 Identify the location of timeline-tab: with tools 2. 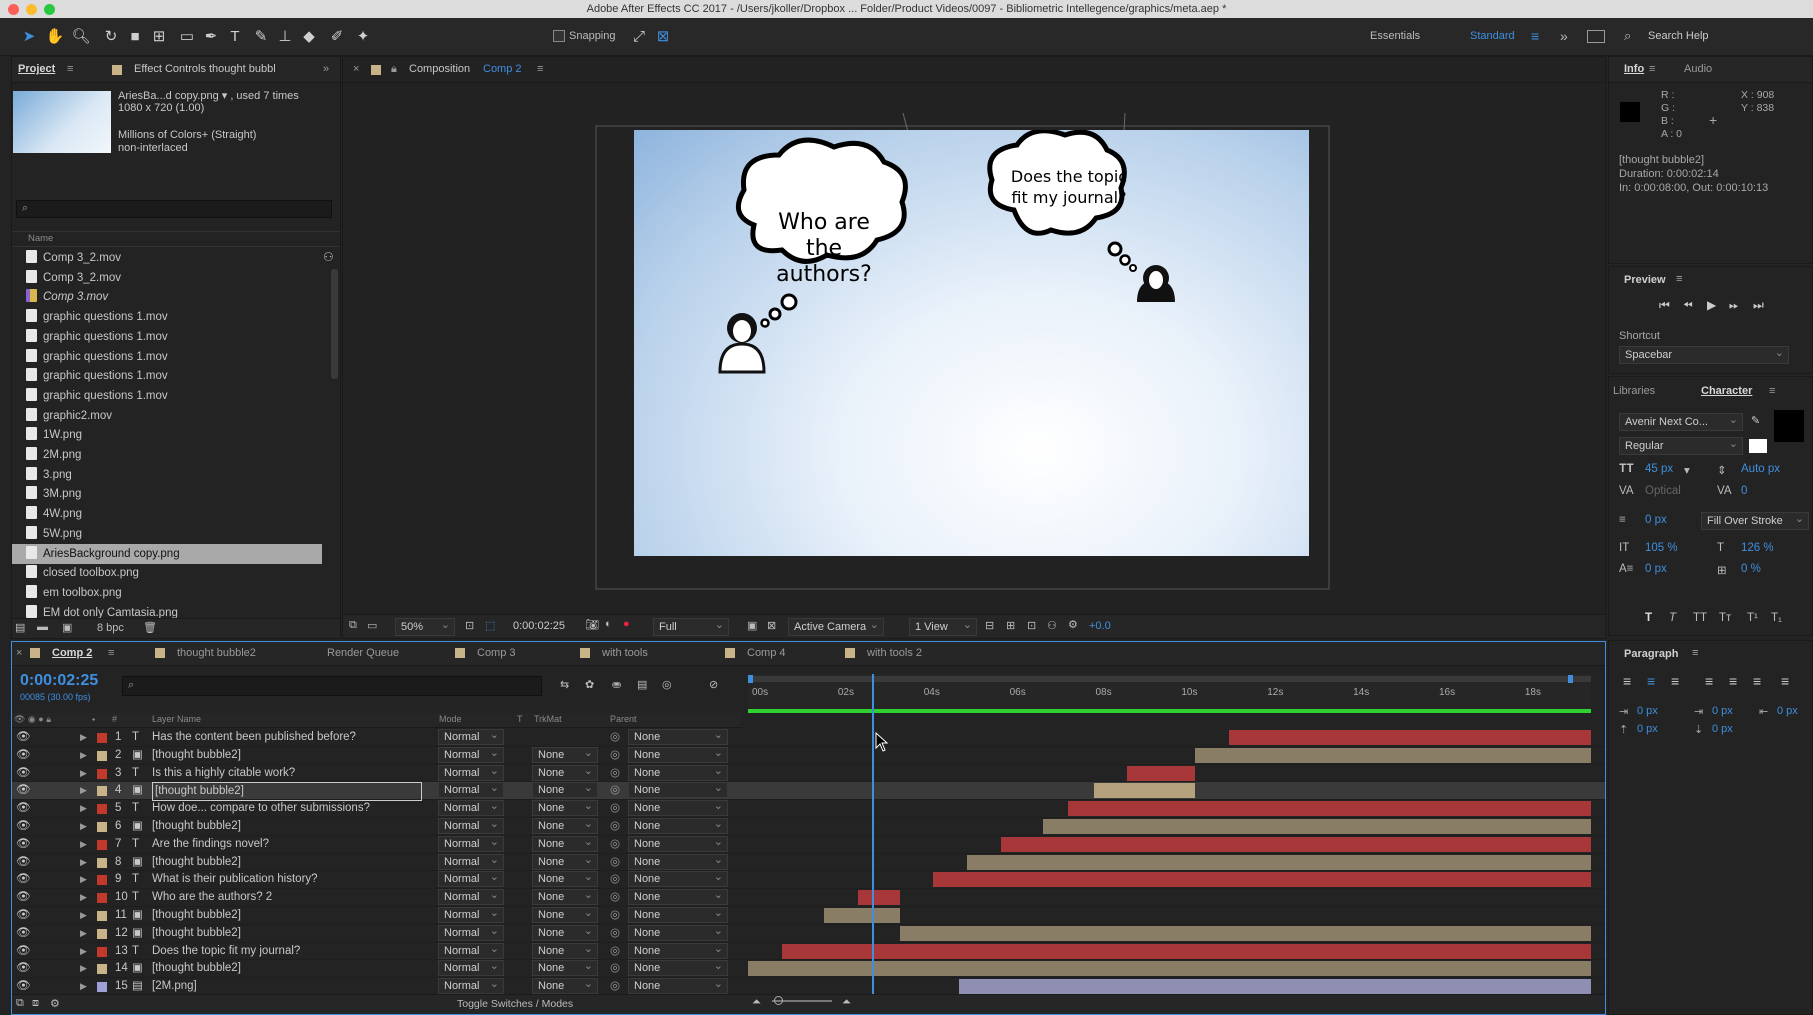
(894, 653).